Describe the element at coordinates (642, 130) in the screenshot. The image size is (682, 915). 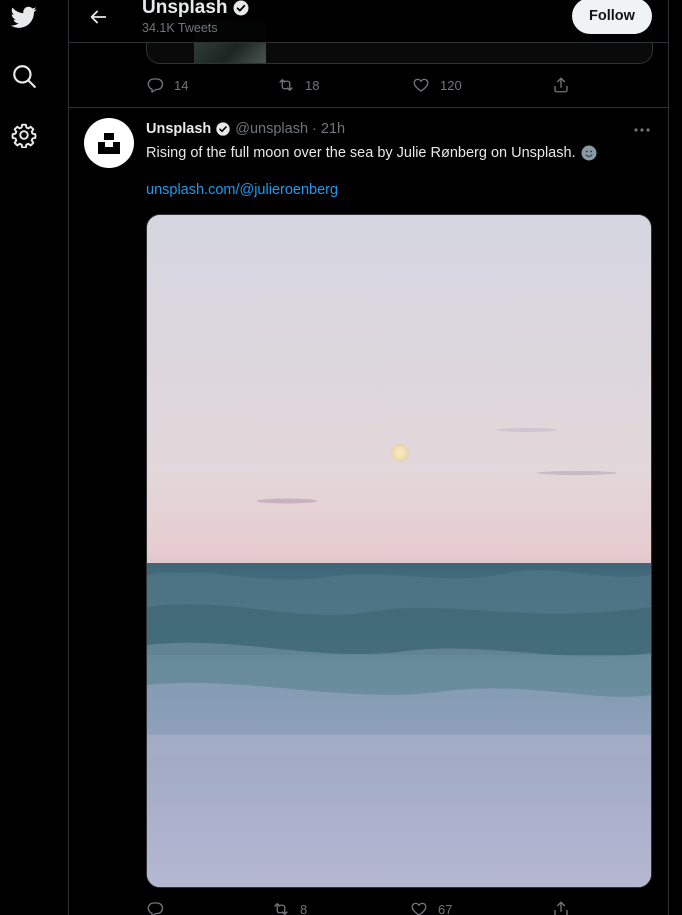
I see `more-dots-icon` at that location.